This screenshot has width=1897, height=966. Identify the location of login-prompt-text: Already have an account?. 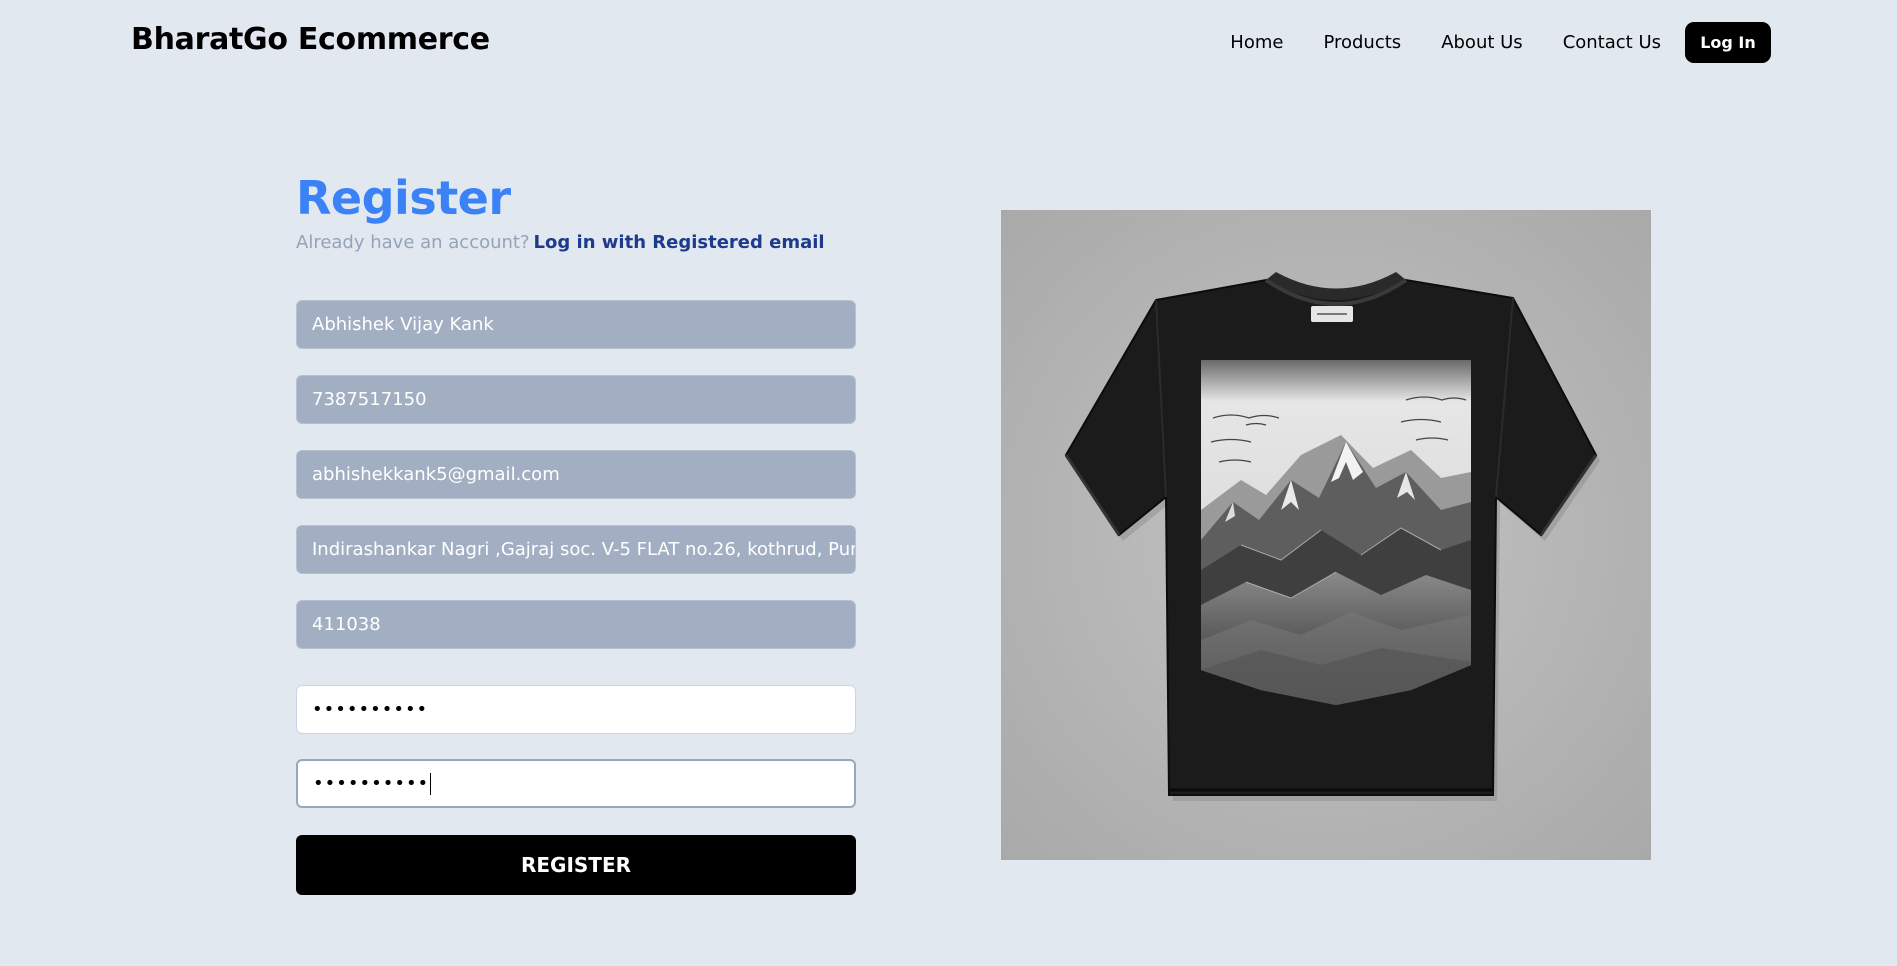
(413, 242).